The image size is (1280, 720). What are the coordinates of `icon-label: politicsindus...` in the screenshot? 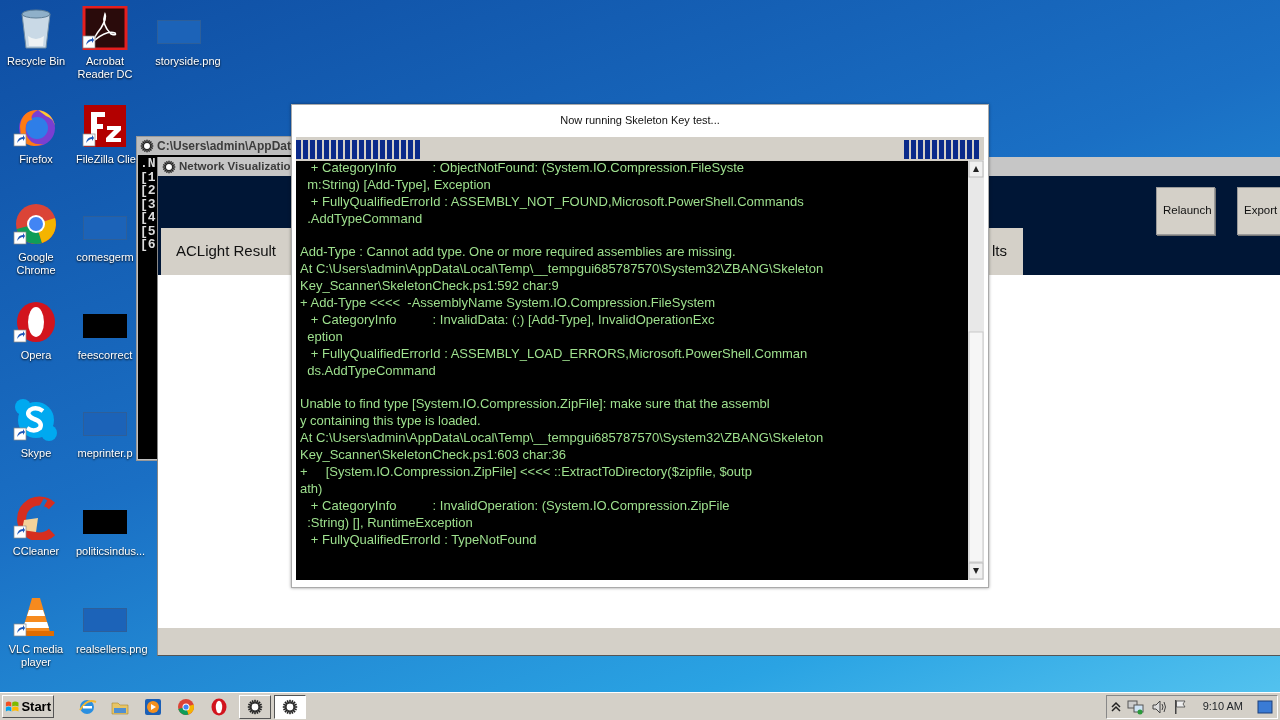 It's located at (111, 551).